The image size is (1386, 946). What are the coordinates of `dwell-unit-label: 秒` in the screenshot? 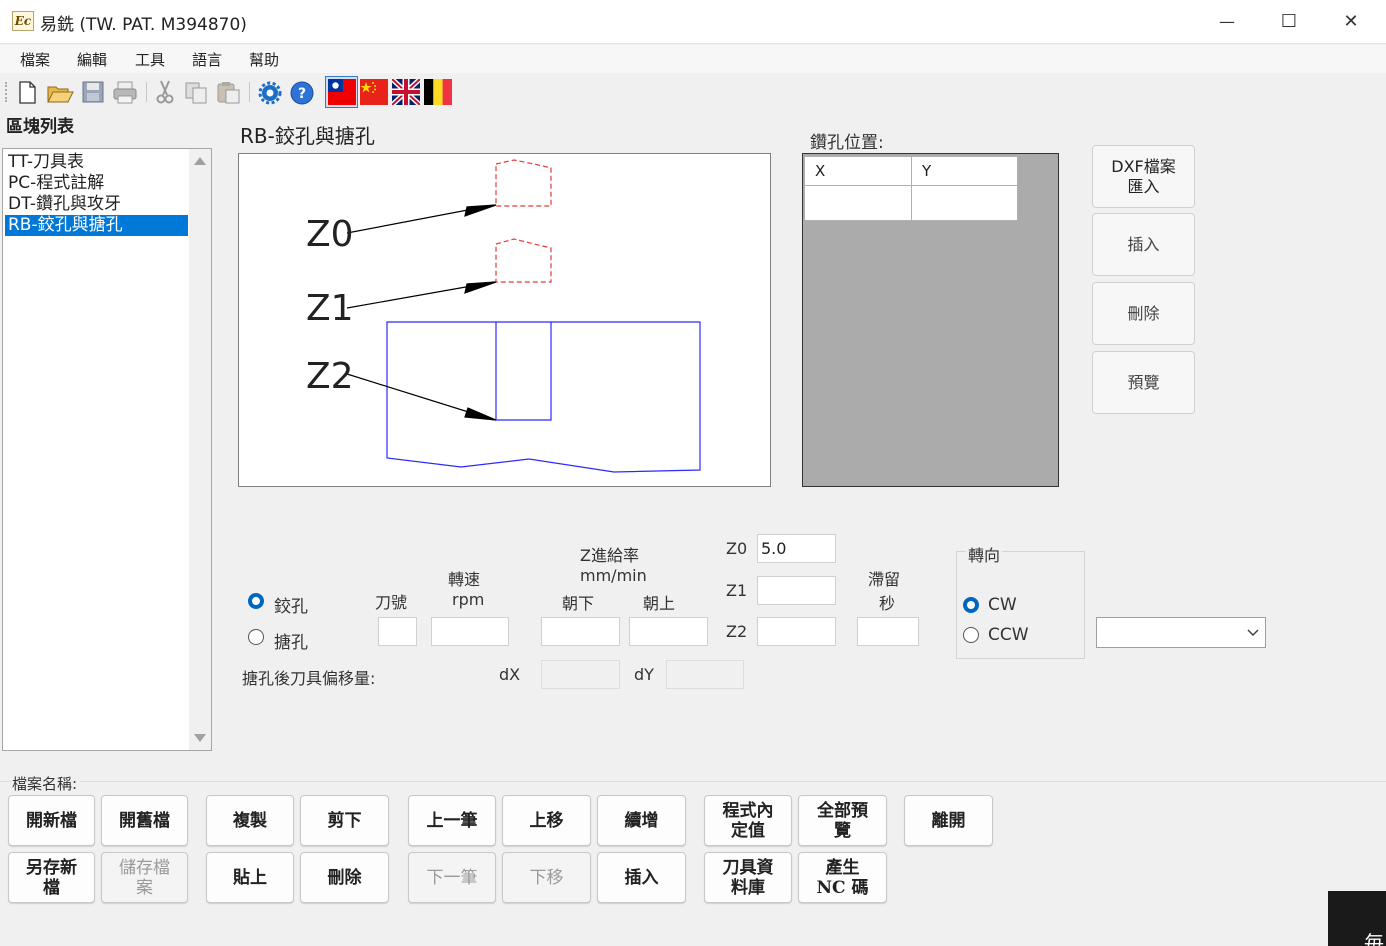 It's located at (887, 603).